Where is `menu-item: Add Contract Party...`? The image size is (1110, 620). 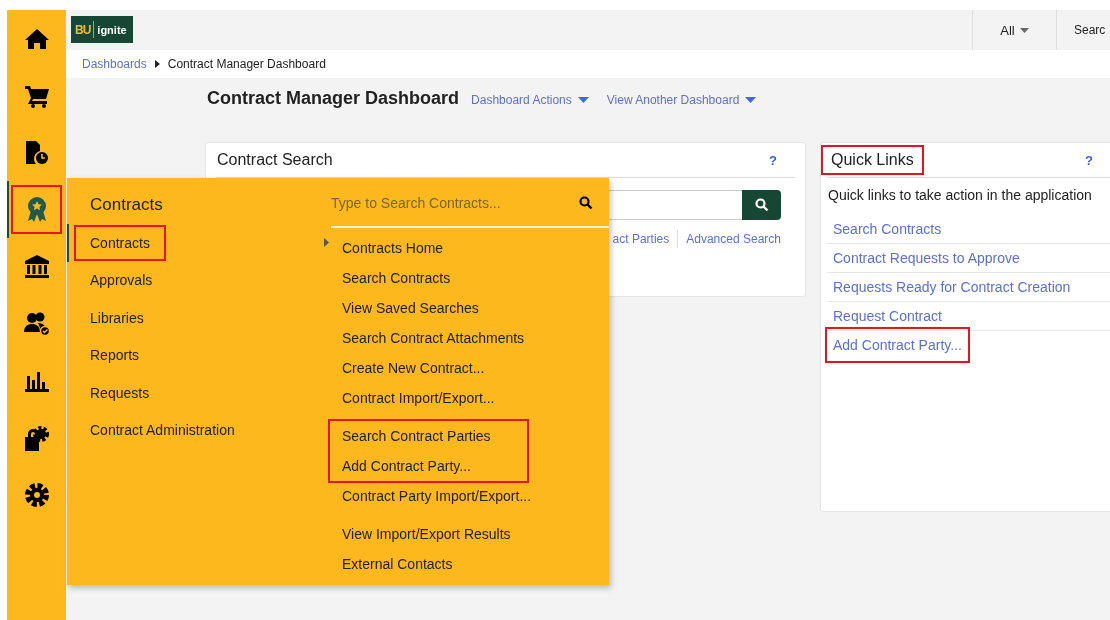 menu-item: Add Contract Party... is located at coordinates (401, 466).